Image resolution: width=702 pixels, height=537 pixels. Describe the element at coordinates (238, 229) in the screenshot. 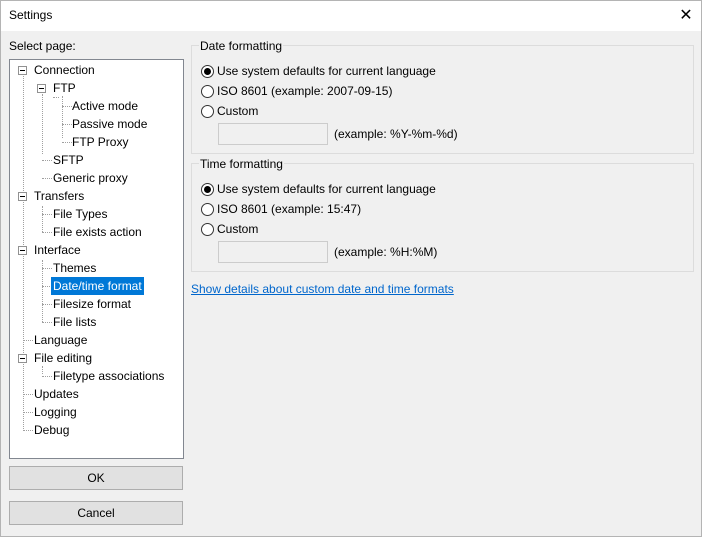

I see `time-custom-label: Custom` at that location.